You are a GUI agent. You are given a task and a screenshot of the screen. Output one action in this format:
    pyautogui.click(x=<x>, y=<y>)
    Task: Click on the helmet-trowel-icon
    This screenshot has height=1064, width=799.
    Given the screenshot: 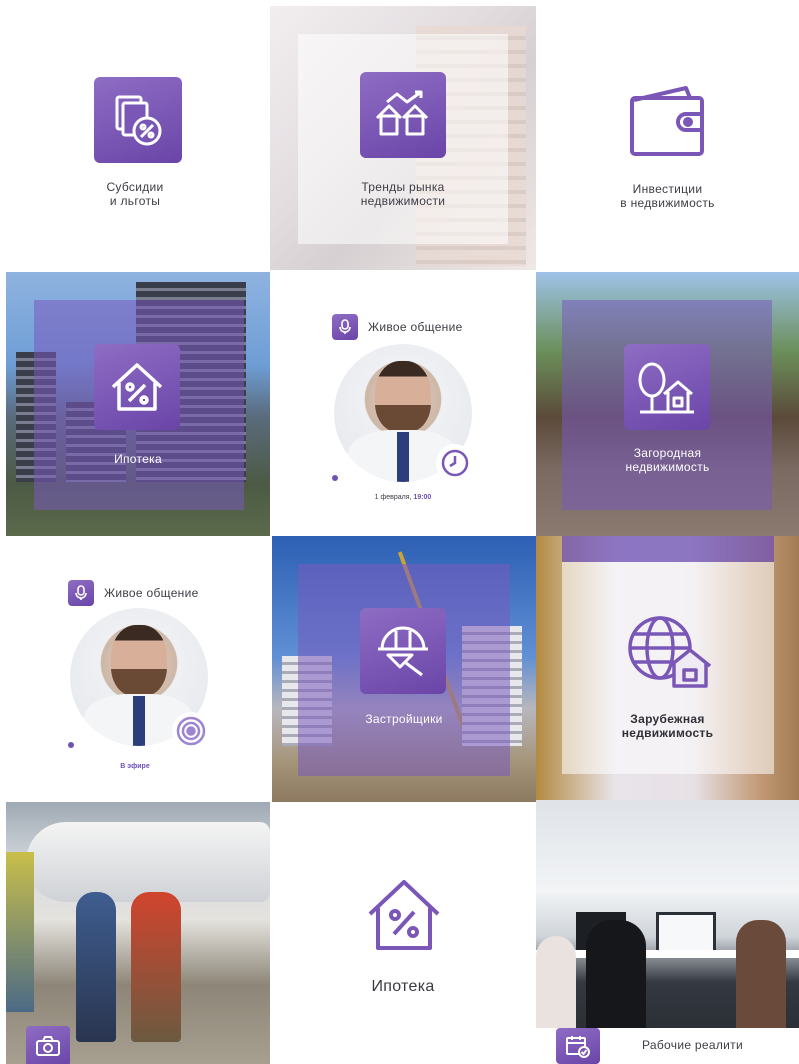 What is the action you would take?
    pyautogui.click(x=403, y=651)
    